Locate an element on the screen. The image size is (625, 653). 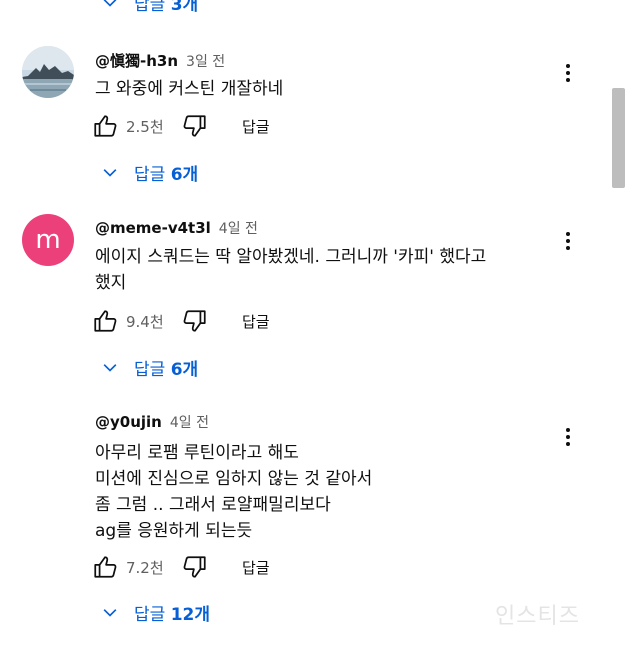
comment-text: 에이지 스쿼드는 딱 알아봤겠네. 그러니까 '카피' 했다고 했지 is located at coordinates (291, 270).